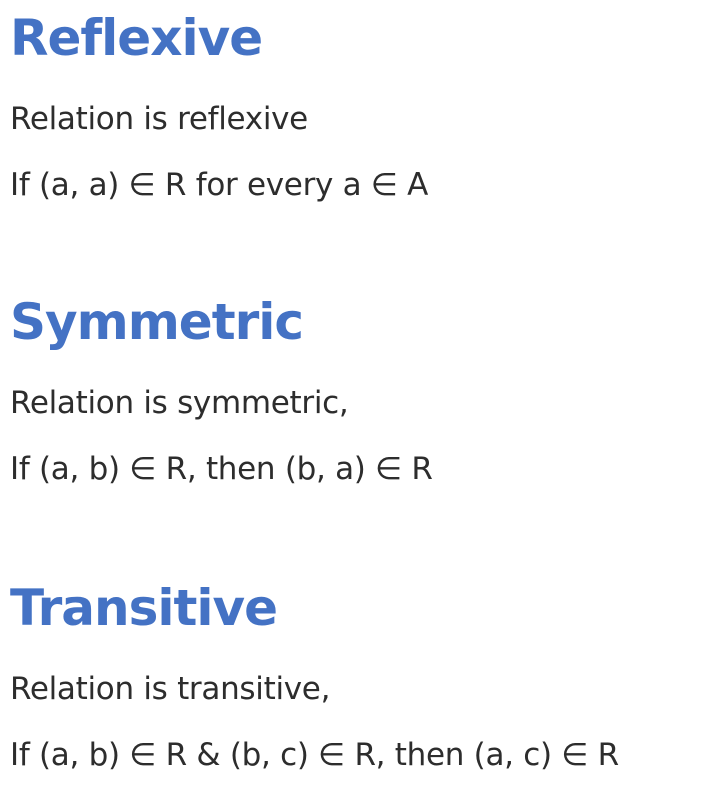  I want to click on reflexive-condition: If (a, a) ∈ R for every a ∈ A, so click(219, 185).